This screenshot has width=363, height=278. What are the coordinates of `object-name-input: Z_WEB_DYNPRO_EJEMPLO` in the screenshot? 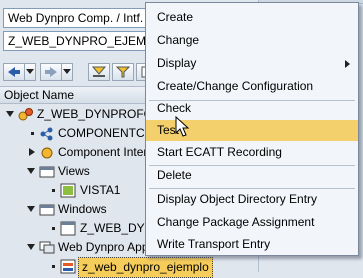 It's located at (78, 41).